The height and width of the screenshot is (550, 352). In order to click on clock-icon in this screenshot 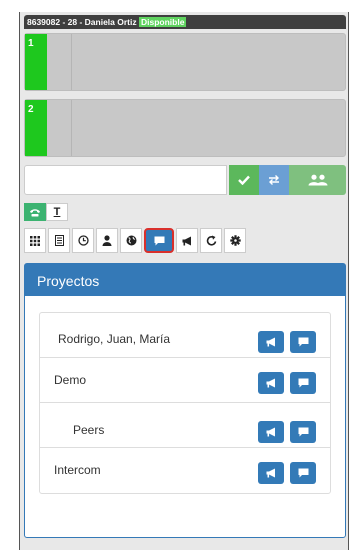, I will do `click(83, 240)`.